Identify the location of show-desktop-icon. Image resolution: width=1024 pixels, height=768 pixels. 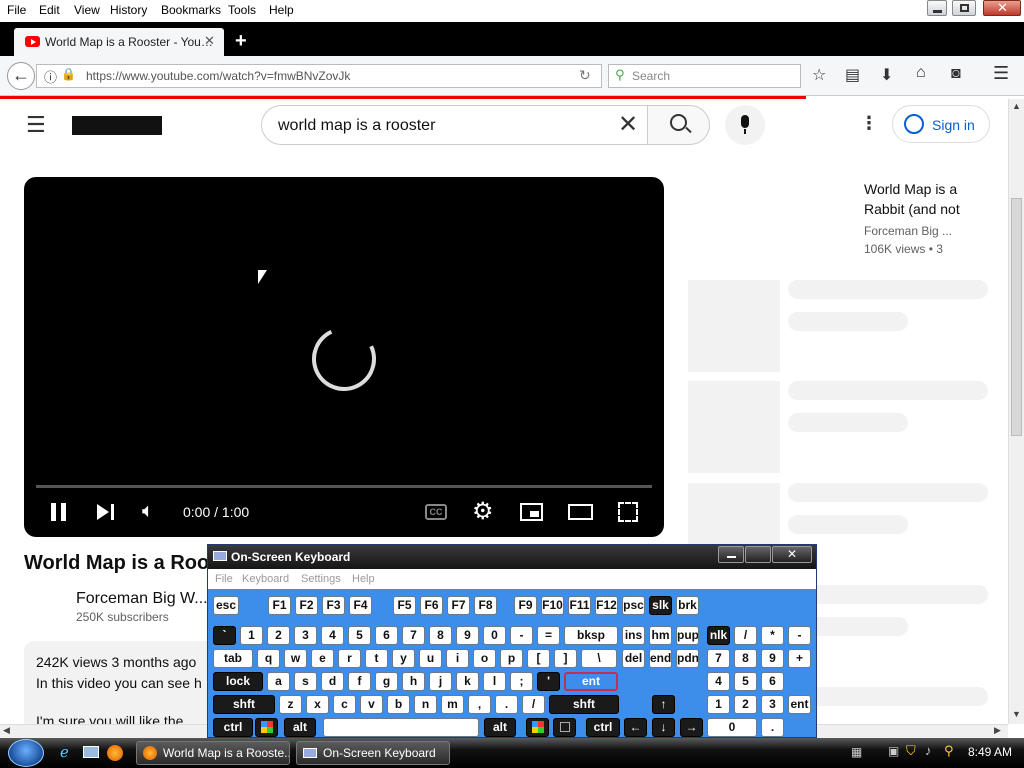
(91, 752).